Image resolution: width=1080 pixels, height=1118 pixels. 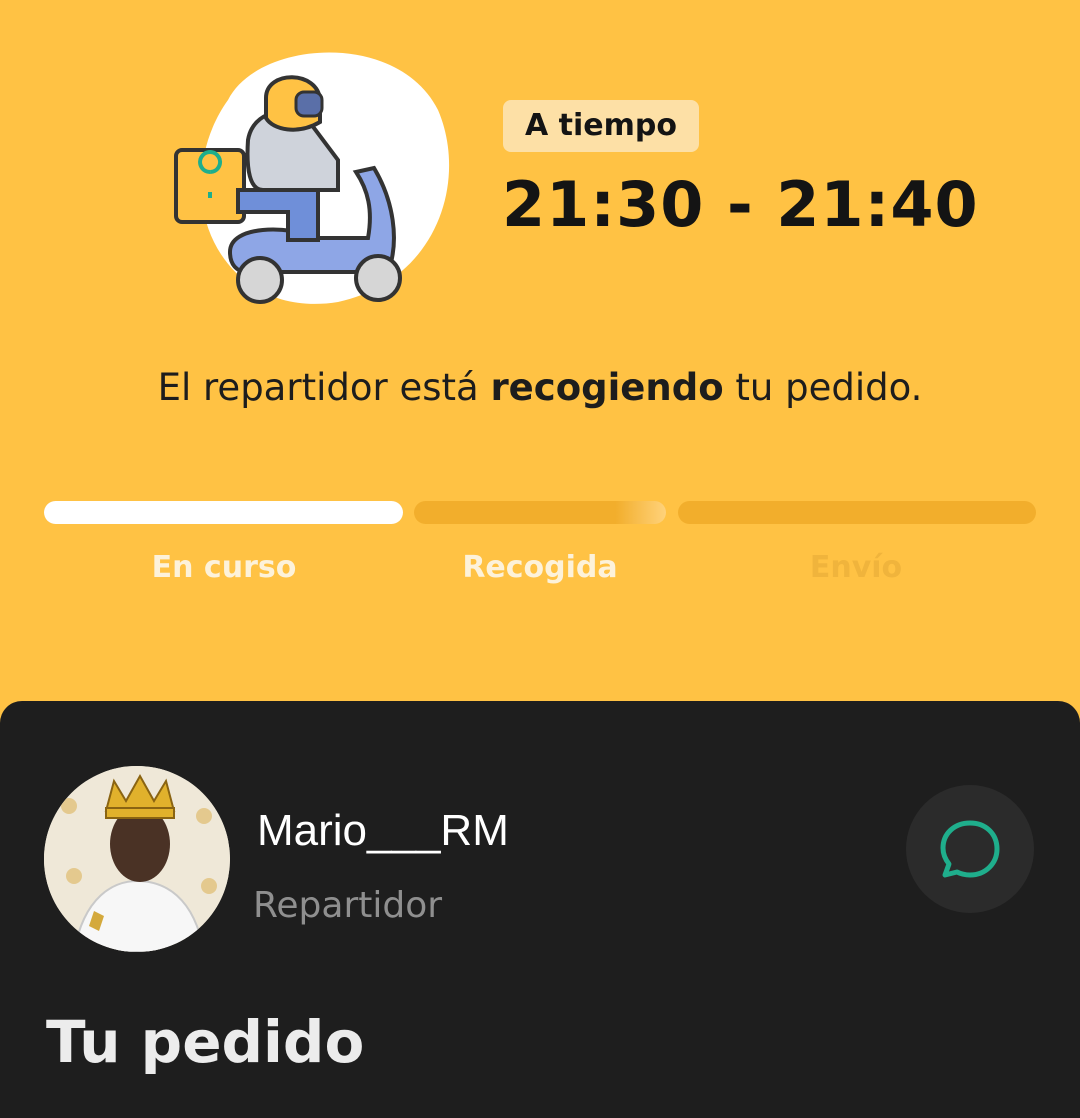 I want to click on avatar-image, so click(x=137, y=859).